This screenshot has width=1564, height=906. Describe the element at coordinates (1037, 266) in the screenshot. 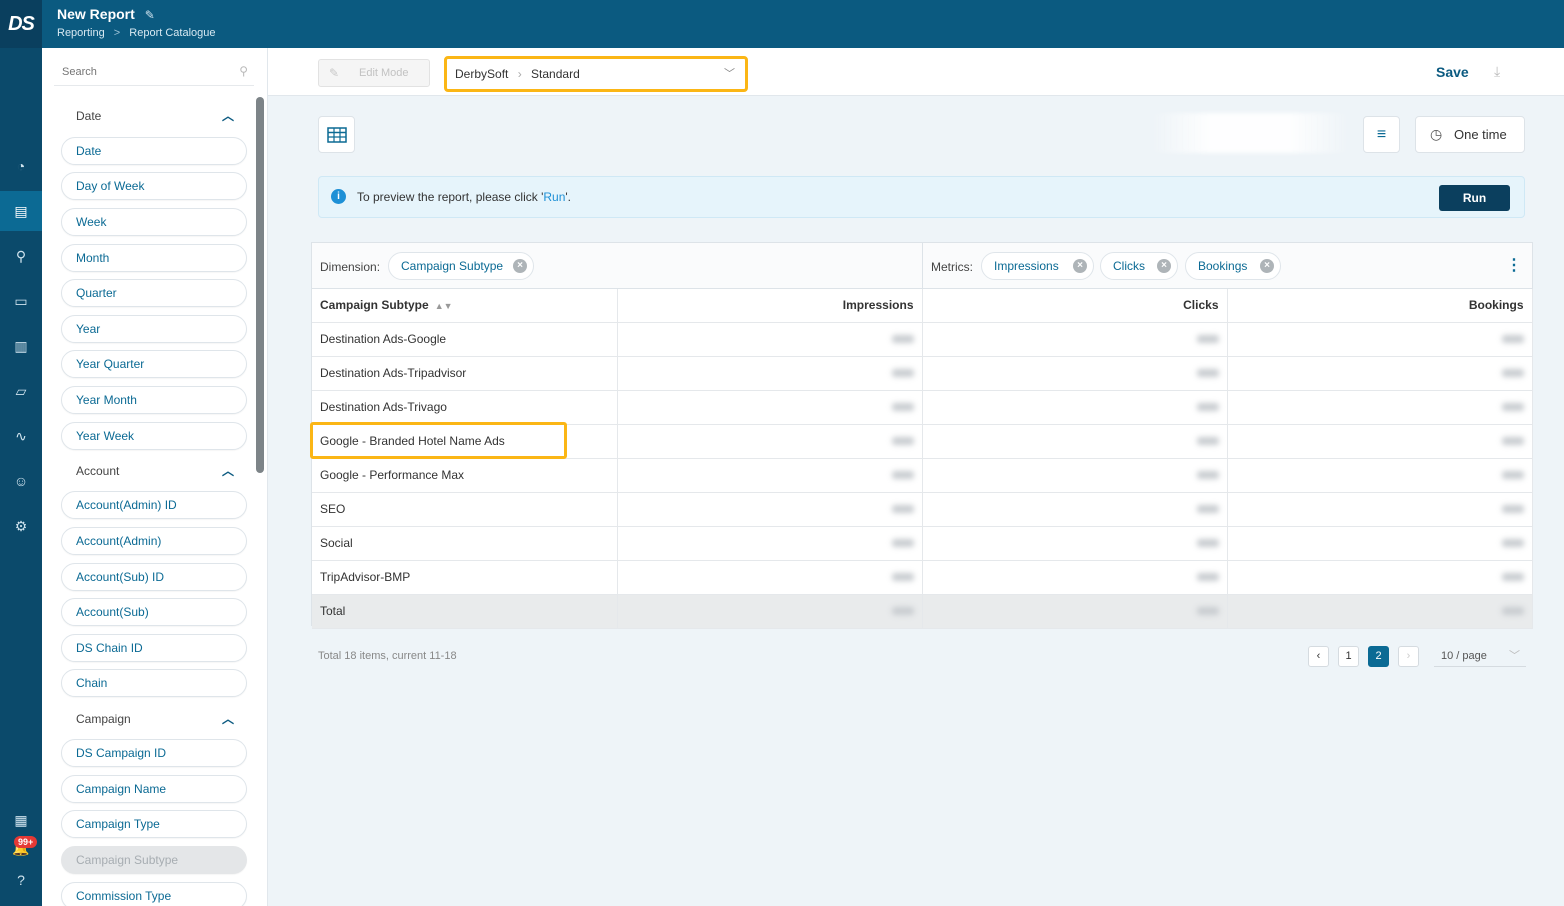

I see `metric-chip-impressions: Impressions ×` at that location.